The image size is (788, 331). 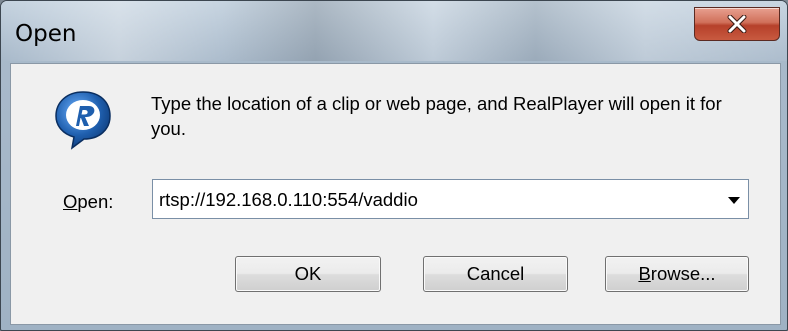 What do you see at coordinates (46, 34) in the screenshot?
I see `window-title: Open` at bounding box center [46, 34].